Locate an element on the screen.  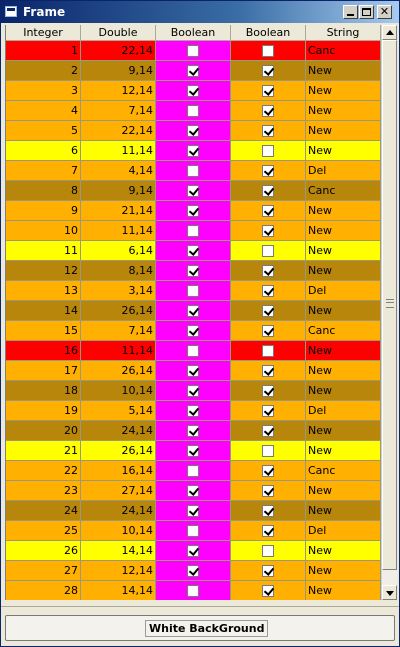
cell-double: 11,14 is located at coordinates (118, 231).